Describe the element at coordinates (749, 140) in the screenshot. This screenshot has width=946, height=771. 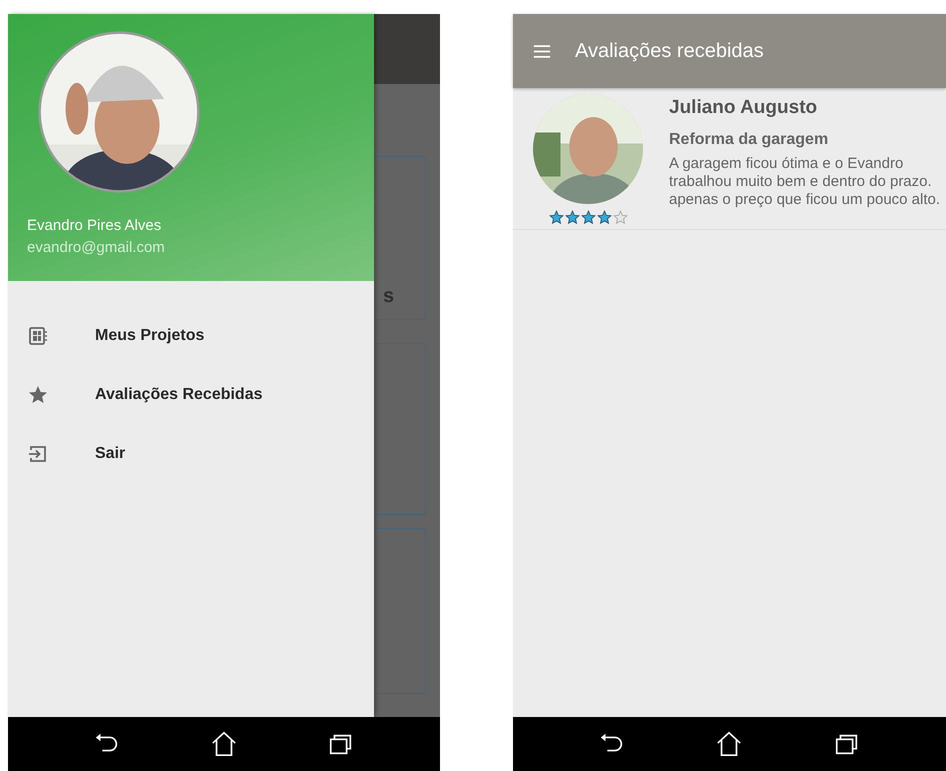
I see `project-name: Reforma da garagem` at that location.